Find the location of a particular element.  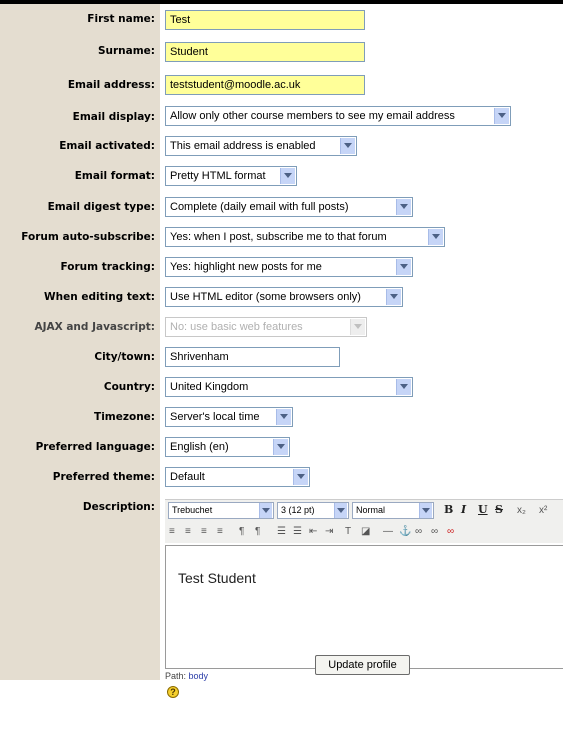

forum-tracking-label: Forum tracking: is located at coordinates (108, 267).